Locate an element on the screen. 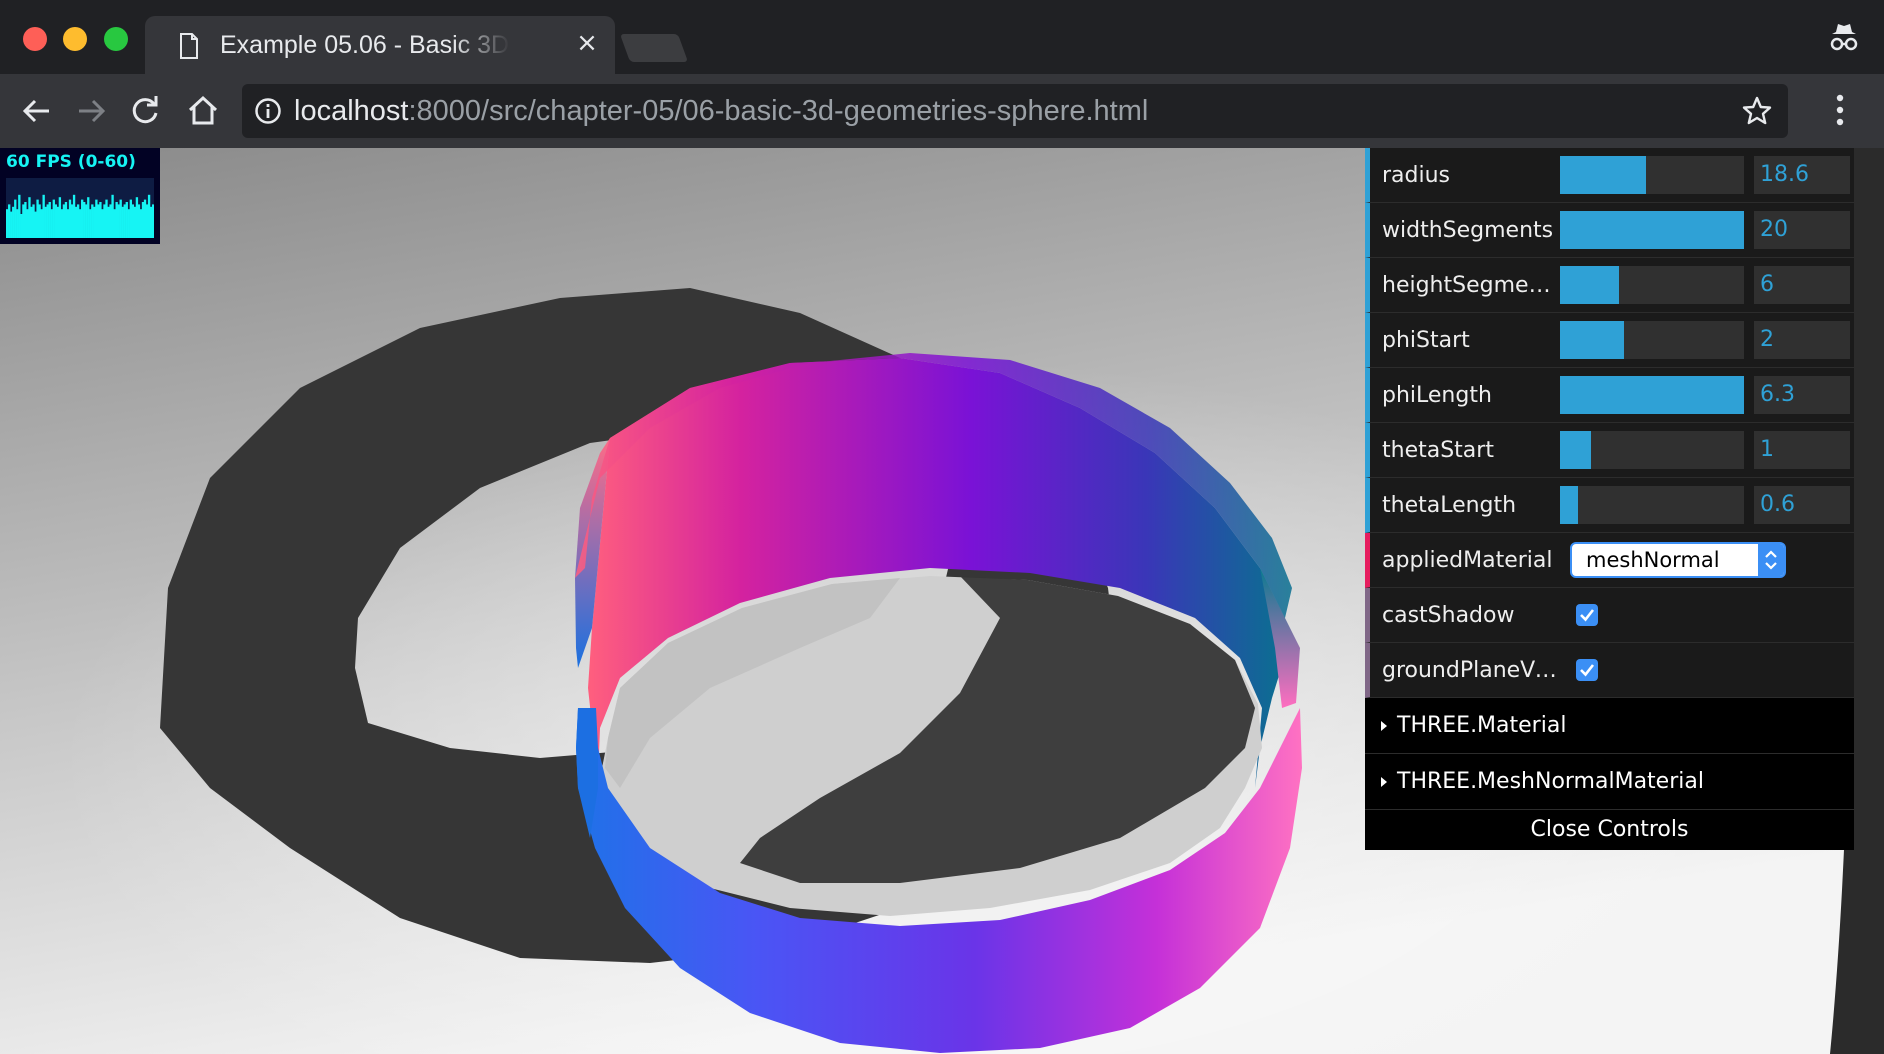 The image size is (1884, 1054). fps-stats-panel: 60 FPS (0-60) is located at coordinates (80, 196).